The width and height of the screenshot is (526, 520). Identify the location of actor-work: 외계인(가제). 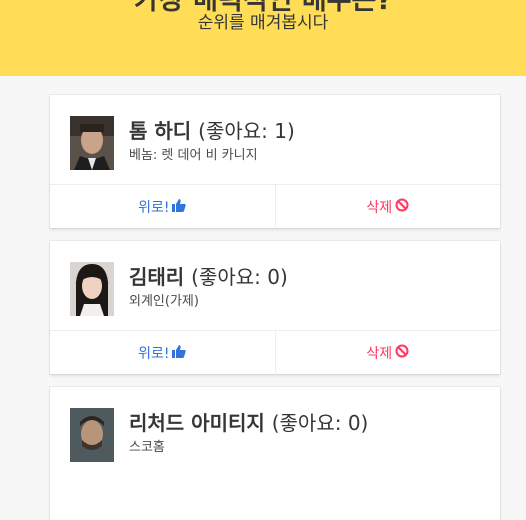
(164, 301).